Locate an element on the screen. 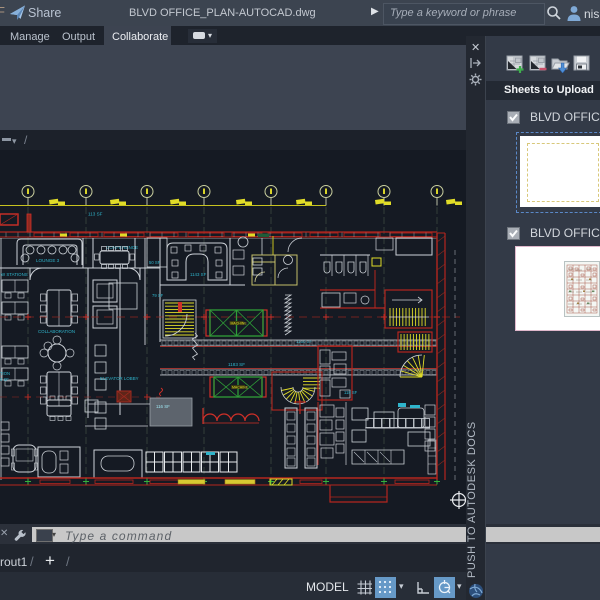 This screenshot has height=600, width=600. svg-text: ELEVATOR LOBBY is located at coordinates (119, 378).